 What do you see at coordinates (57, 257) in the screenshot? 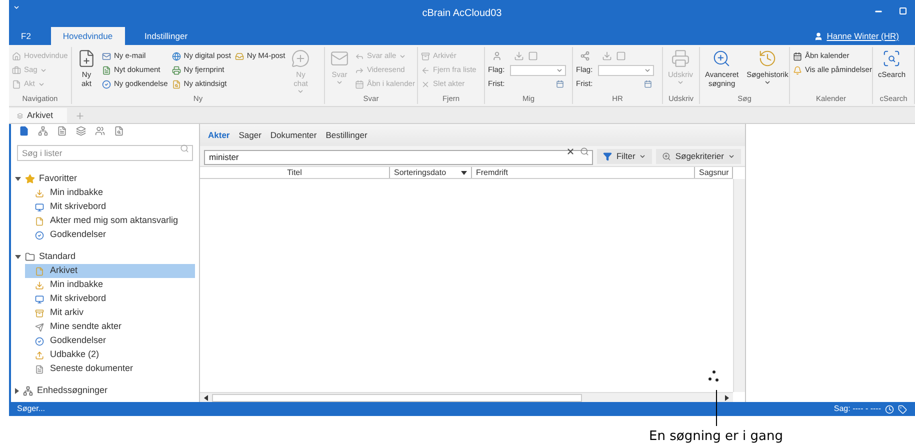
I see `tree-section: Standard` at bounding box center [57, 257].